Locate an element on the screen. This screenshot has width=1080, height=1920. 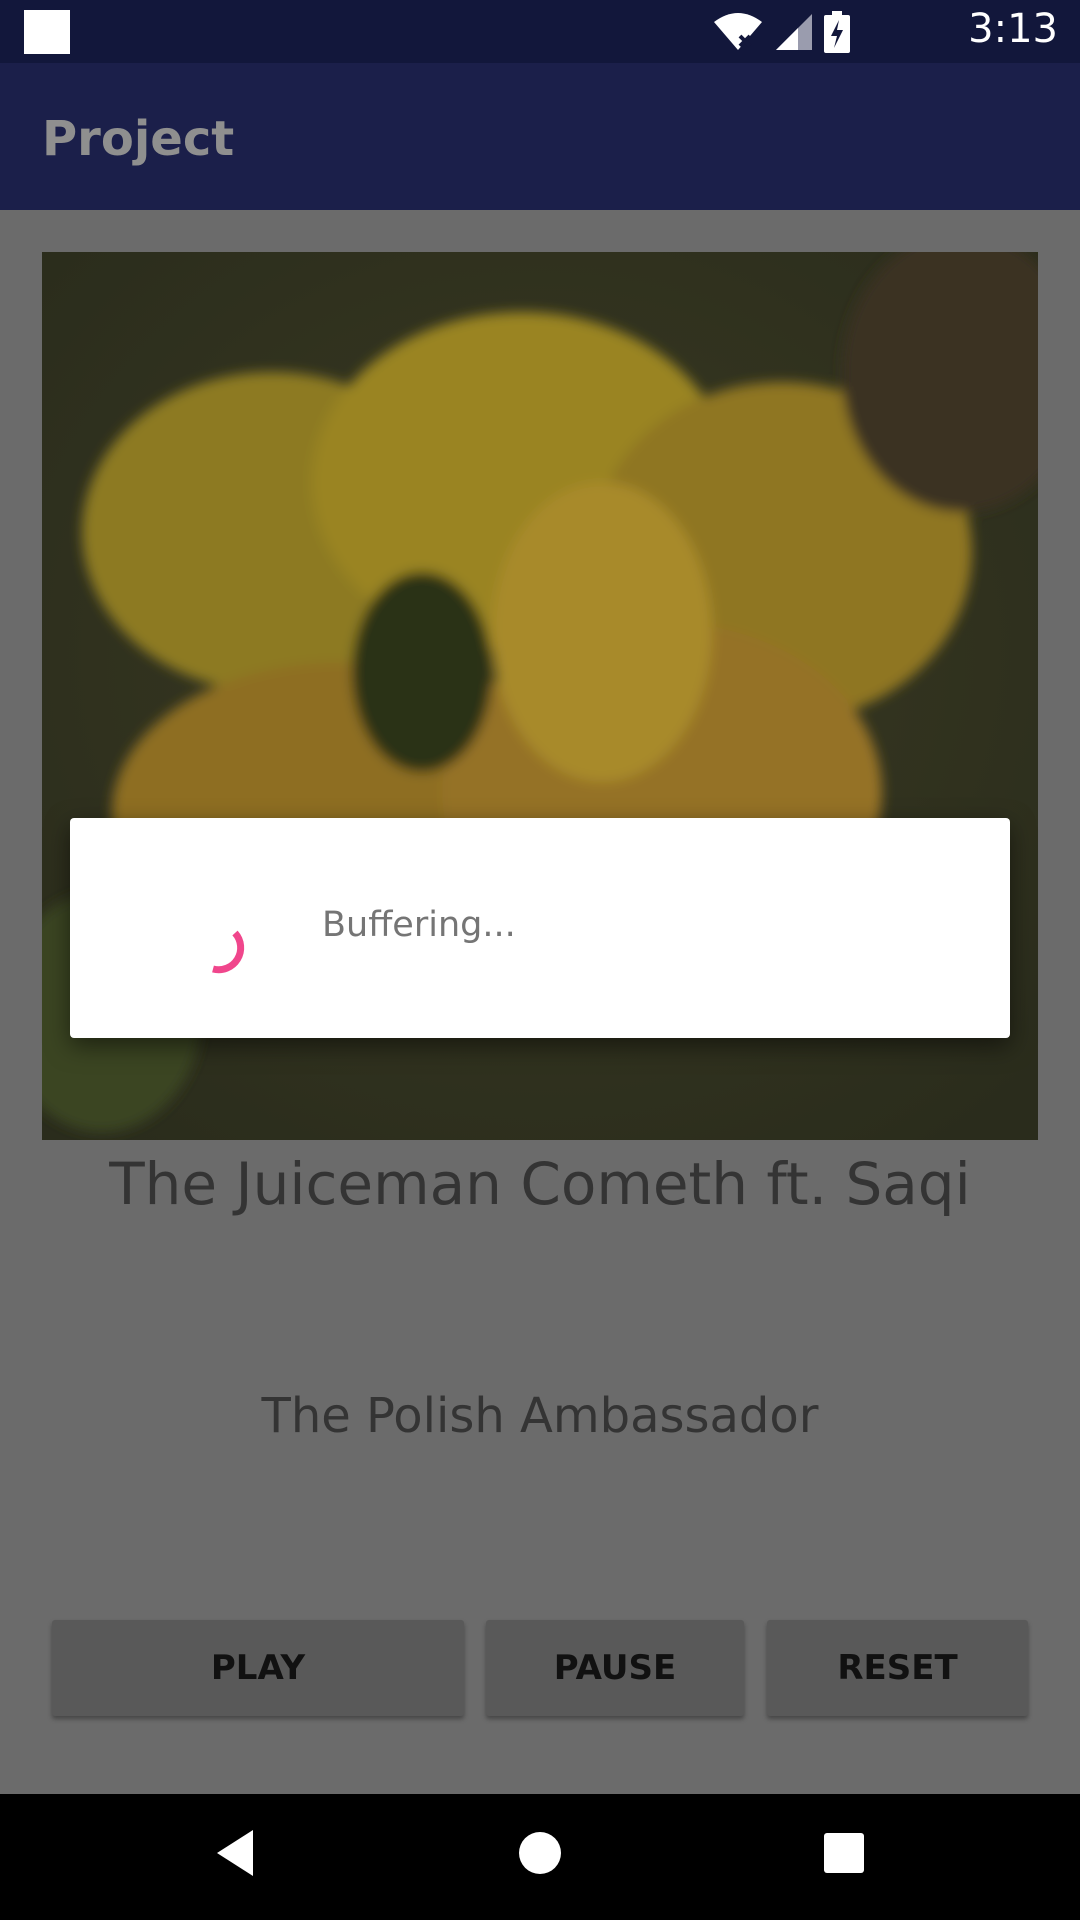
home-icon is located at coordinates (540, 1853).